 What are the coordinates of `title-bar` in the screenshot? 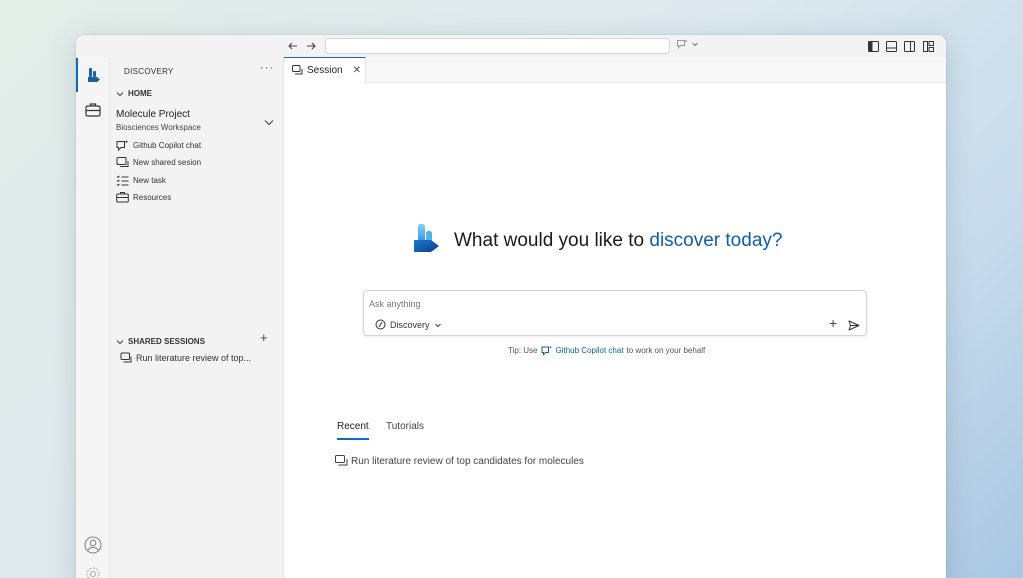 It's located at (511, 46).